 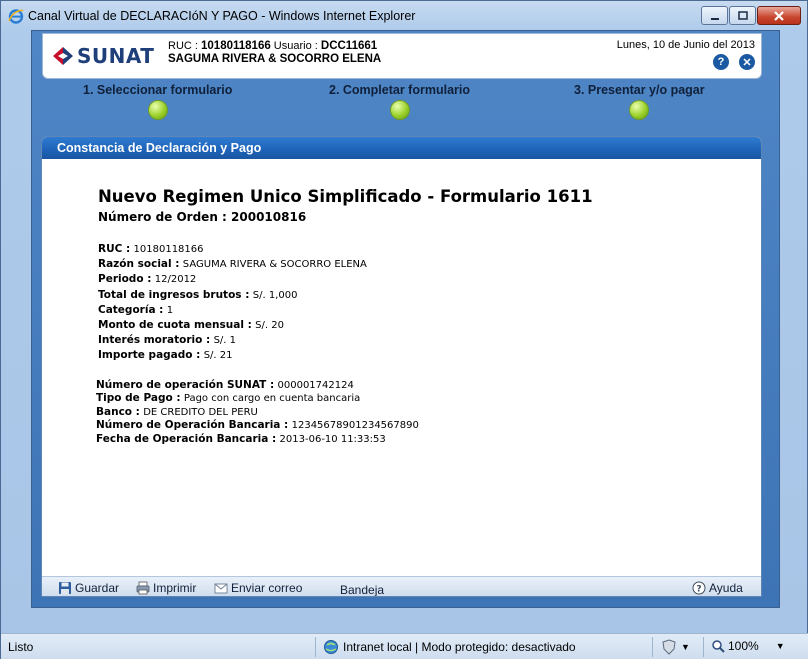 I want to click on field-row: Monto de cuota mensual : S/. 20, so click(x=232, y=325).